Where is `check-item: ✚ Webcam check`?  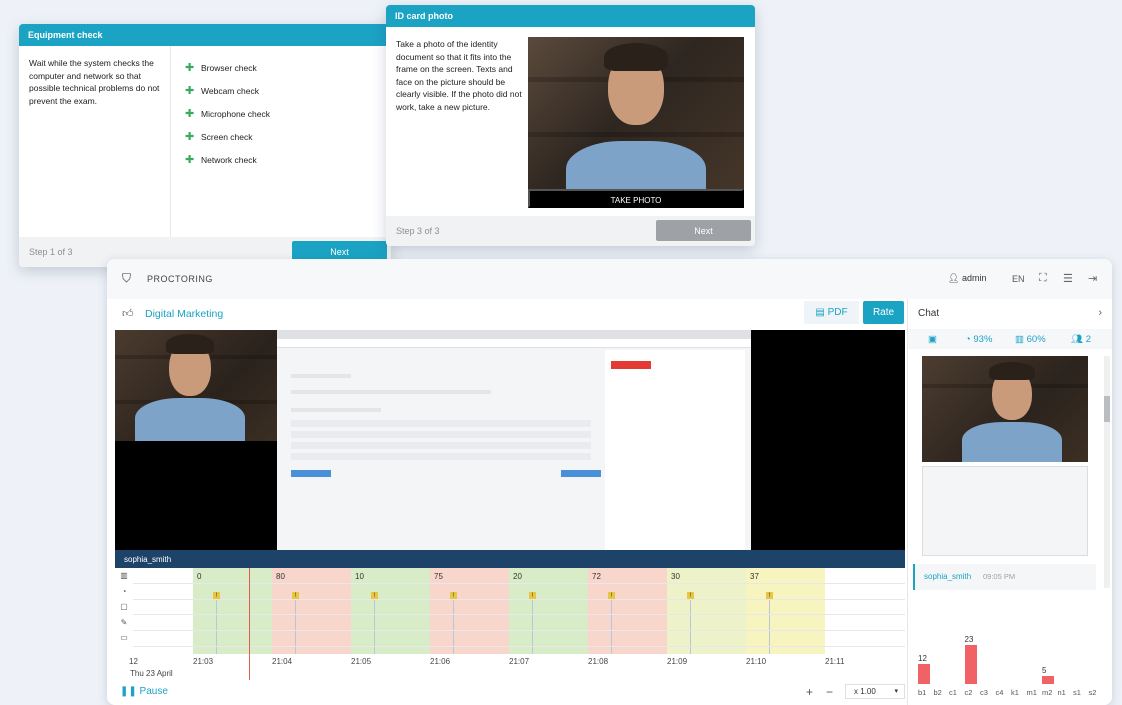 check-item: ✚ Webcam check is located at coordinates (222, 91).